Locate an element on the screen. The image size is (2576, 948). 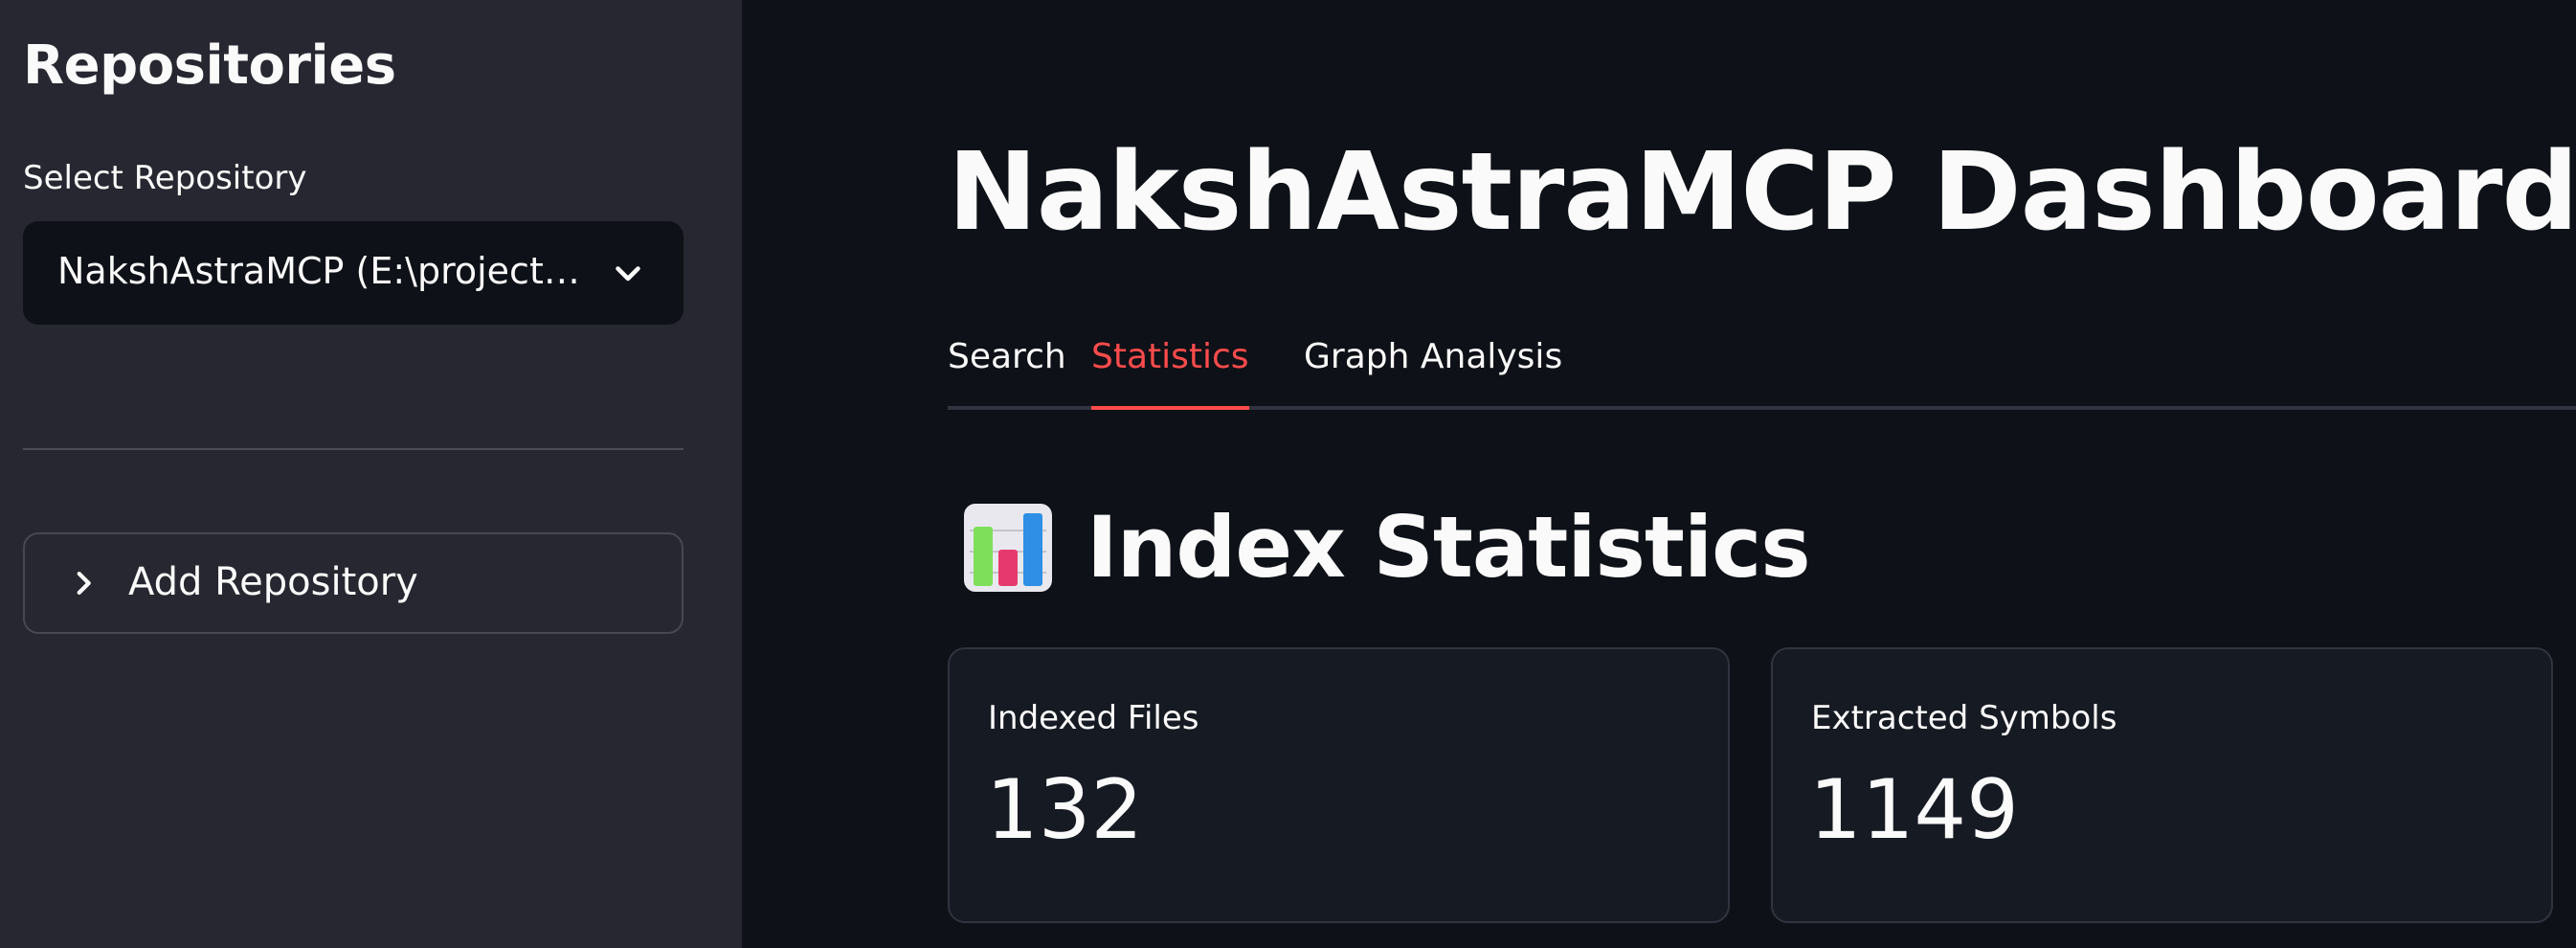
metric-label: Extracted Symbols is located at coordinates (1964, 718).